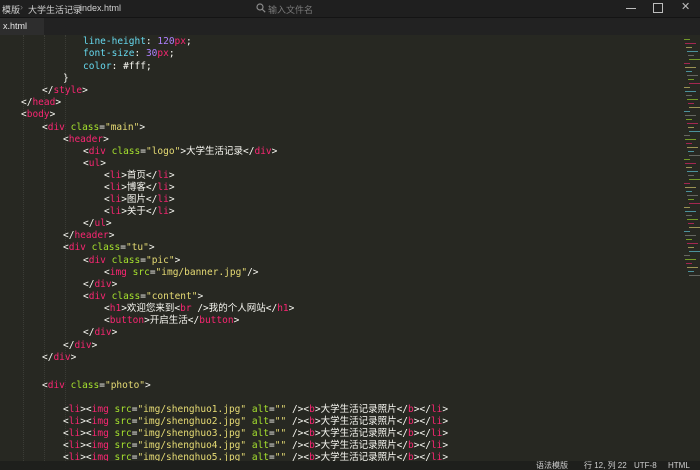 This screenshot has width=700, height=470. What do you see at coordinates (143, 297) in the screenshot?
I see `code-line: <div class="content">` at bounding box center [143, 297].